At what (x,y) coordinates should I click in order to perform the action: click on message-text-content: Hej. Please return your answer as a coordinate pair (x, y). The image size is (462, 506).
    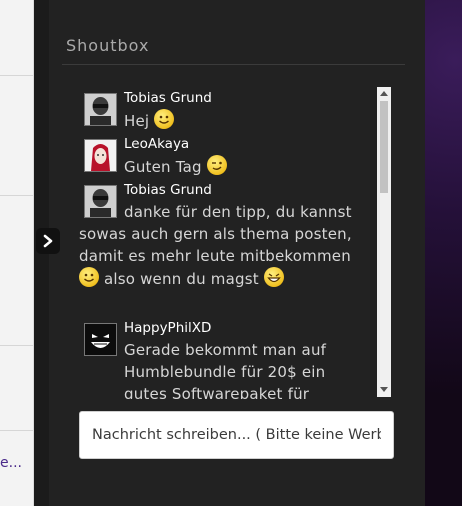
    Looking at the image, I should click on (137, 121).